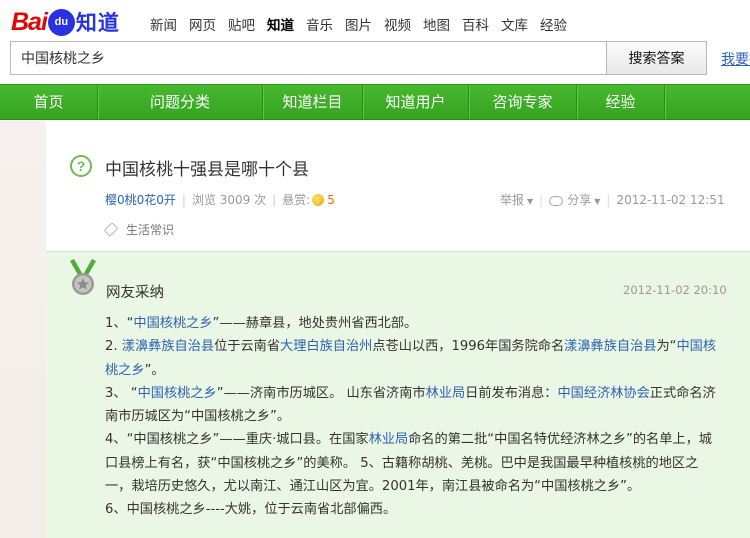 This screenshot has height=538, width=750. I want to click on question-tag: 生活常识, so click(139, 229).